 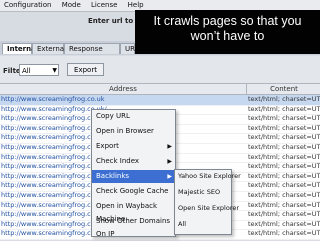 I want to click on menu-item-label: Backlinks, so click(x=113, y=176).